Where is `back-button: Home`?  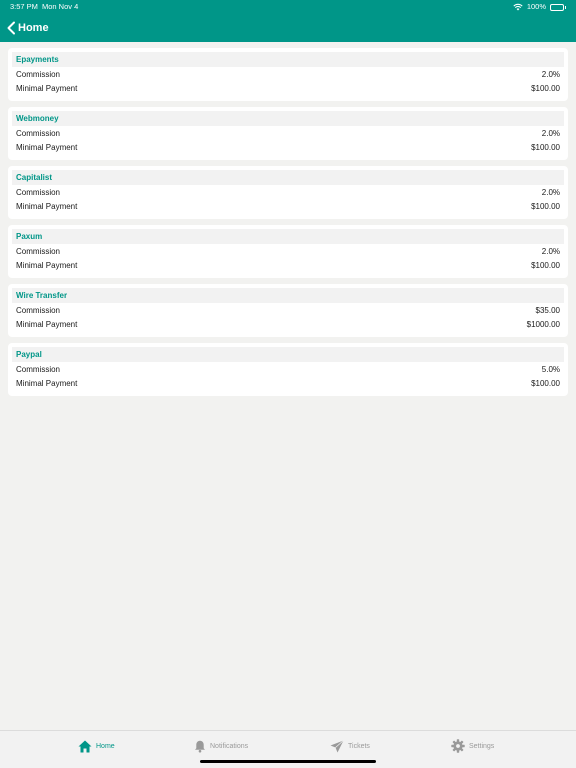 back-button: Home is located at coordinates (27, 28).